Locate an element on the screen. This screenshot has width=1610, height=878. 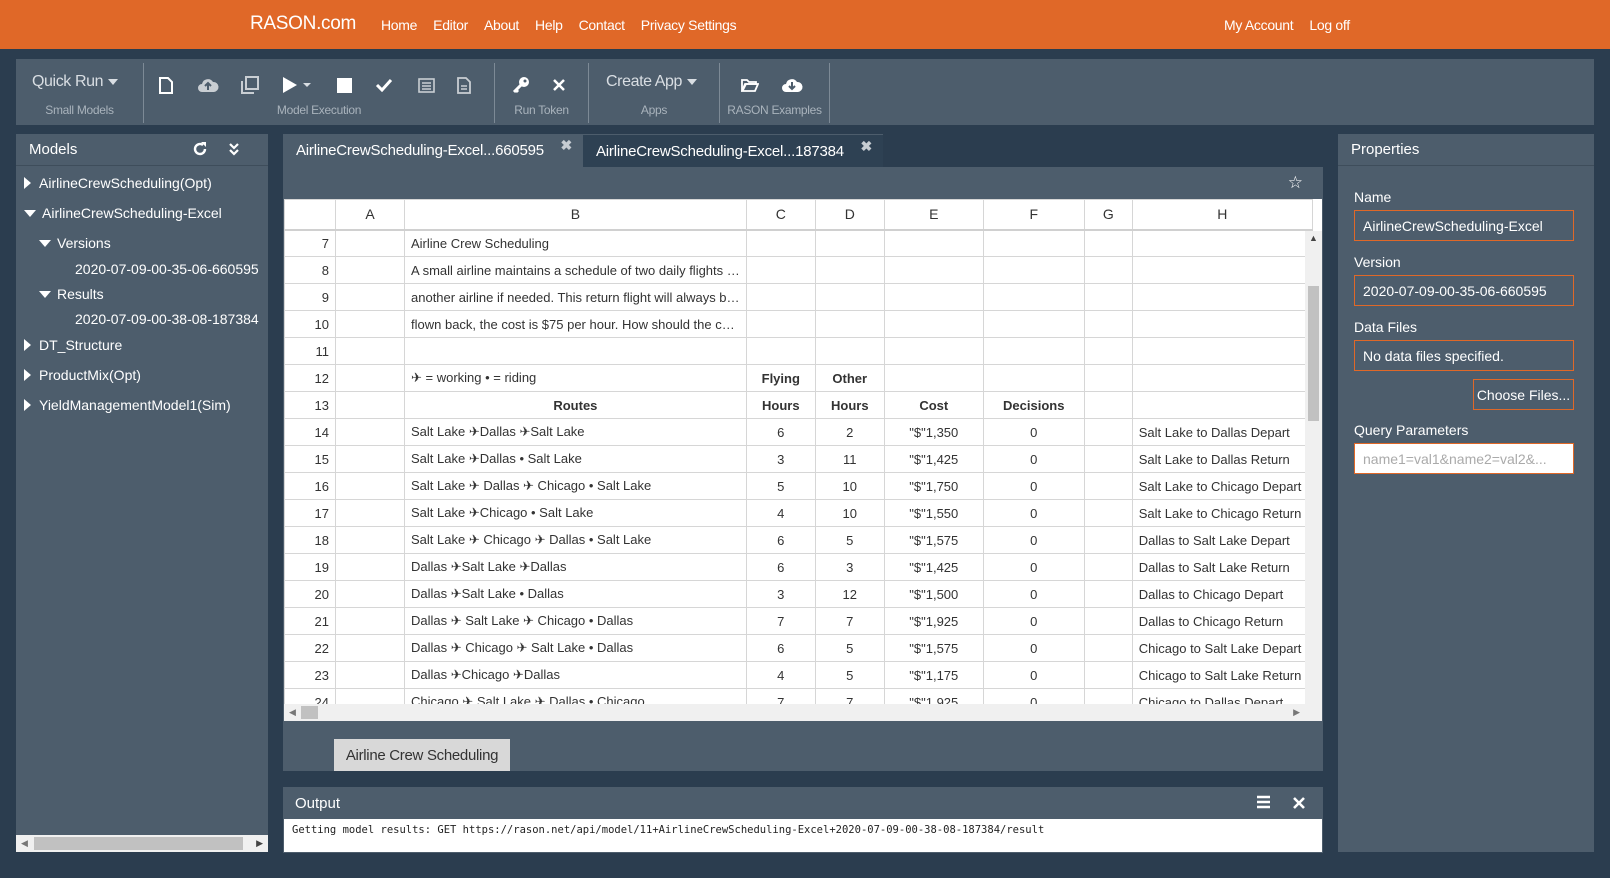
key-icon is located at coordinates (521, 85).